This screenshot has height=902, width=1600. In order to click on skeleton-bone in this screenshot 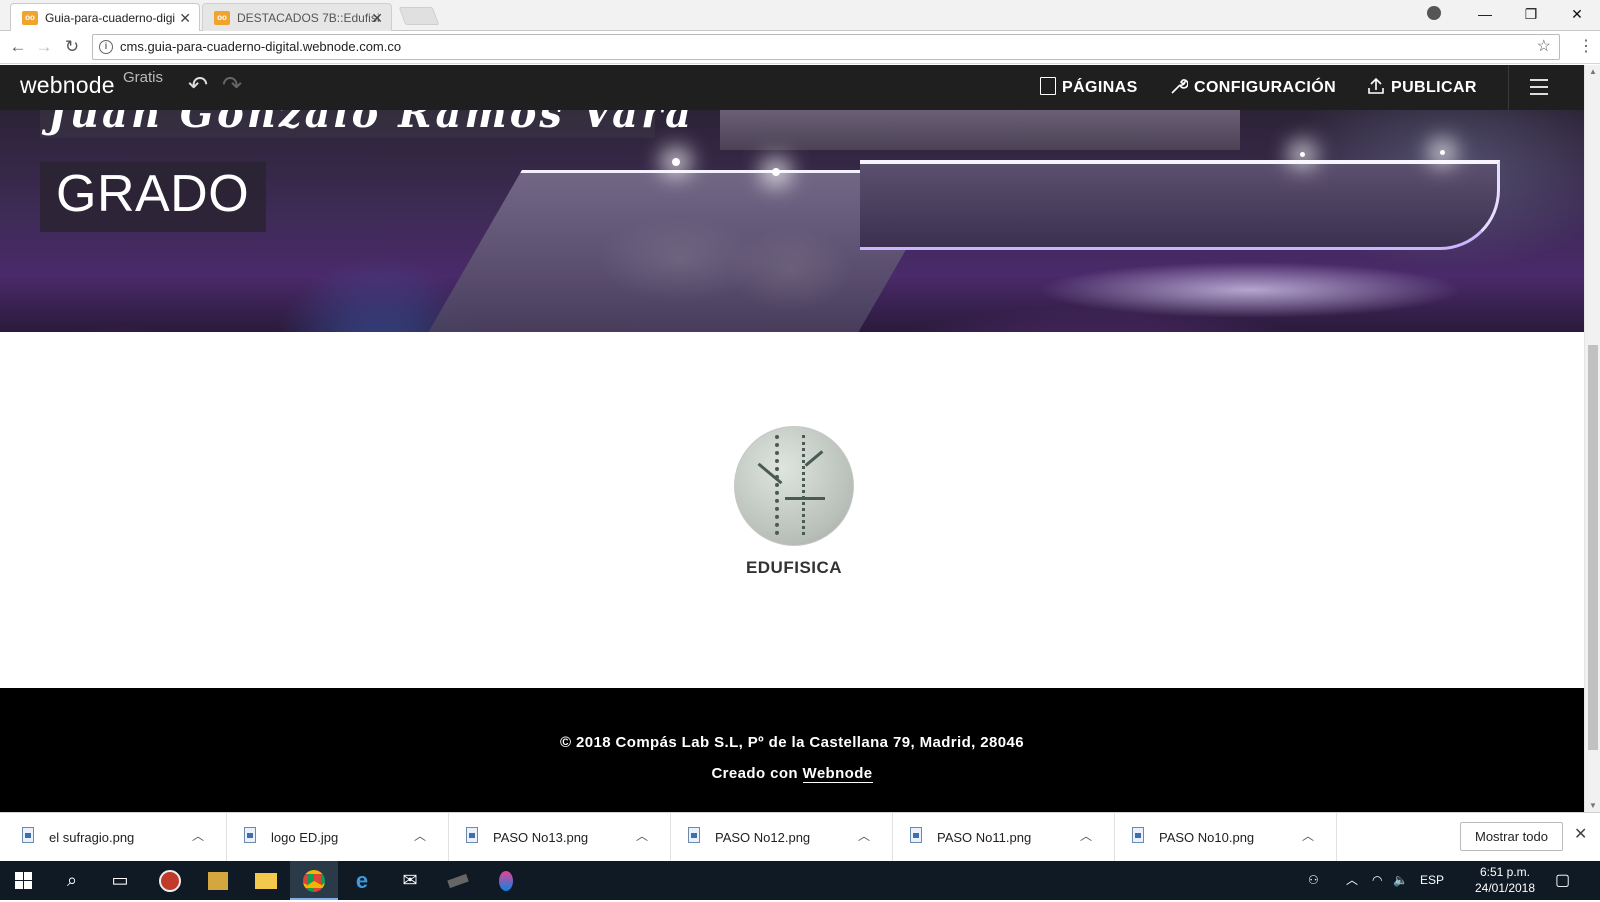, I will do `click(805, 498)`.